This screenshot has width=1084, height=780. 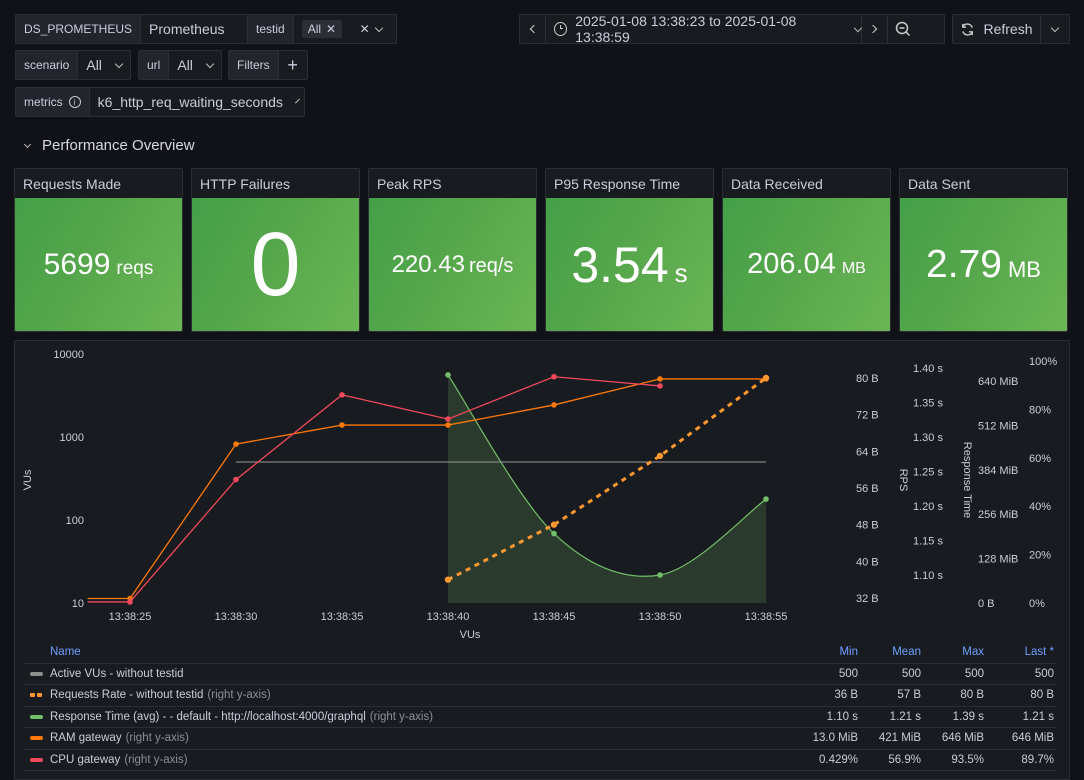 I want to click on y-axis-label: VUs, so click(x=28, y=479).